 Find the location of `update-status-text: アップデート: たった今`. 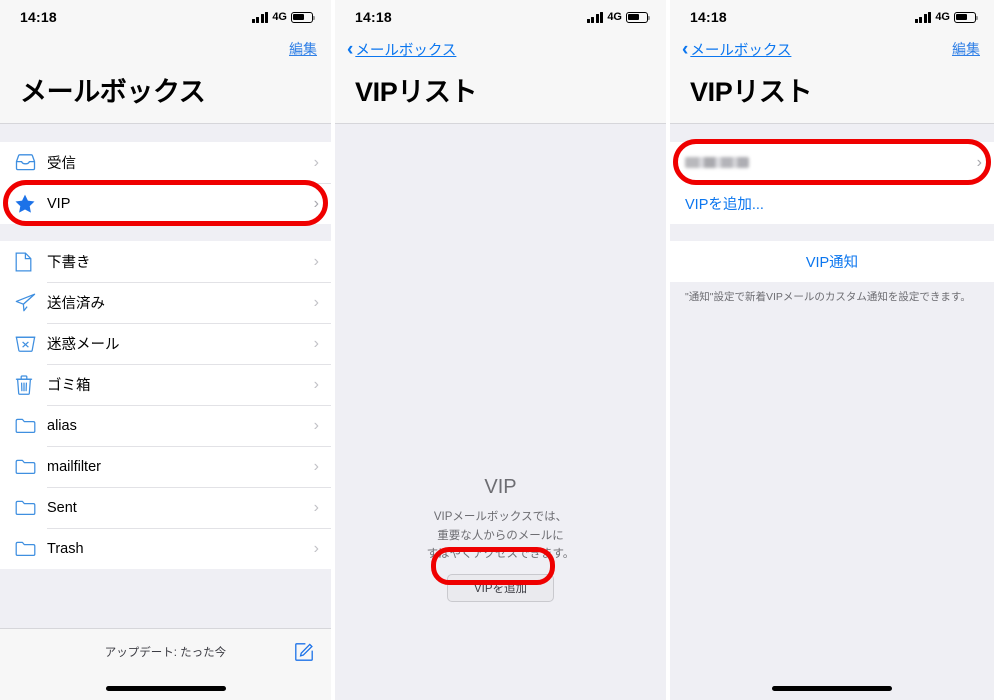

update-status-text: アップデート: たった今 is located at coordinates (165, 653).